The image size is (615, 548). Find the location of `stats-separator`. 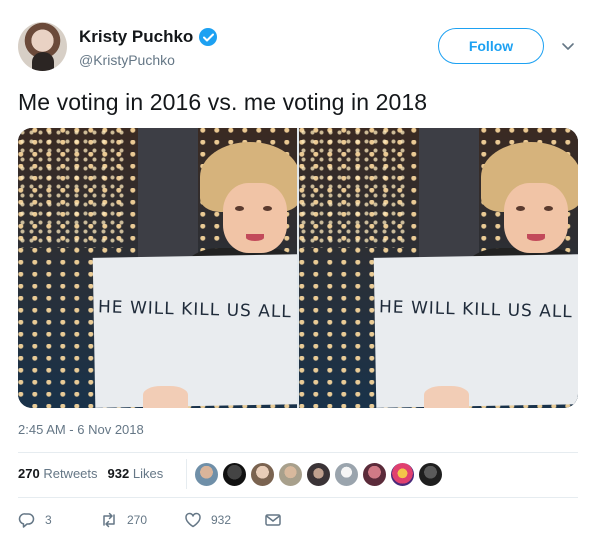

stats-separator is located at coordinates (186, 474).